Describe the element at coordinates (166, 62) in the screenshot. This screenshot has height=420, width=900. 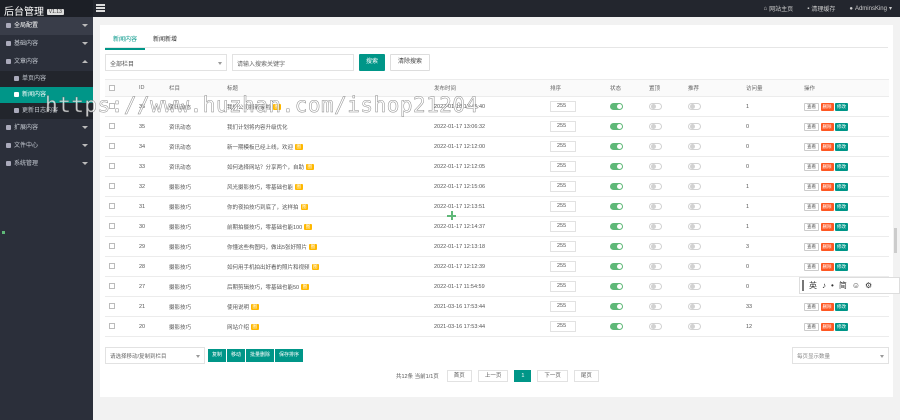
I see `category-select: 全部栏目` at that location.